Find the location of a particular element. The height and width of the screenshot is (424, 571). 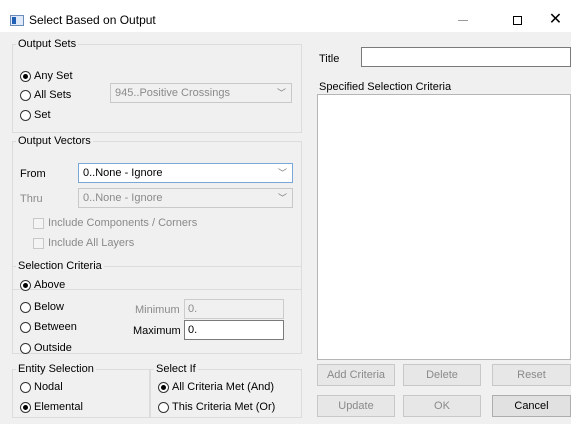

all-sets-radio: All Sets is located at coordinates (45, 95).